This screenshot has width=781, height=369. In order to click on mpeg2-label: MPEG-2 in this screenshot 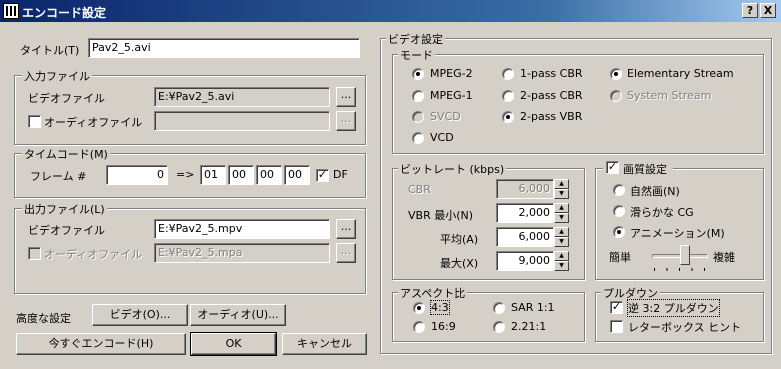, I will do `click(451, 73)`.